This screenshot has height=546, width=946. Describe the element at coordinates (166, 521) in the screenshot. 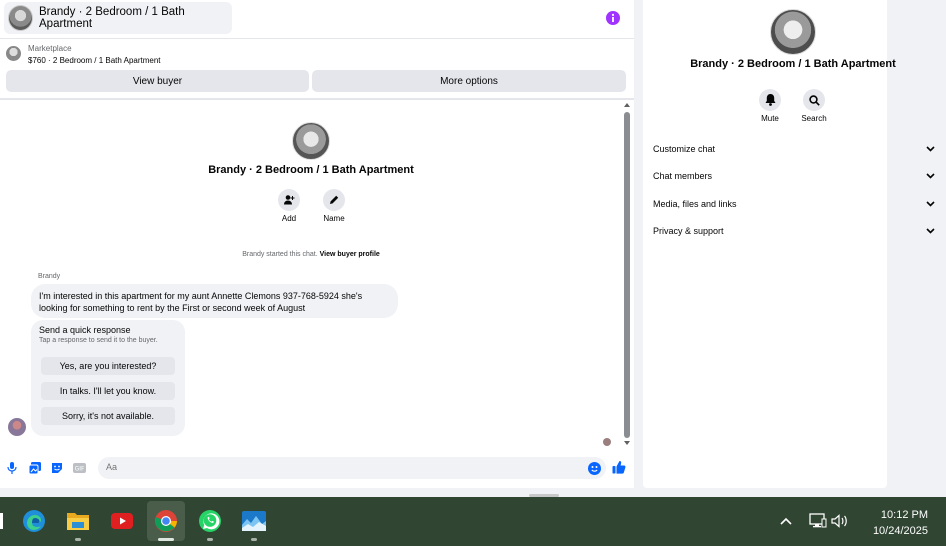

I see `chrome-icon` at that location.